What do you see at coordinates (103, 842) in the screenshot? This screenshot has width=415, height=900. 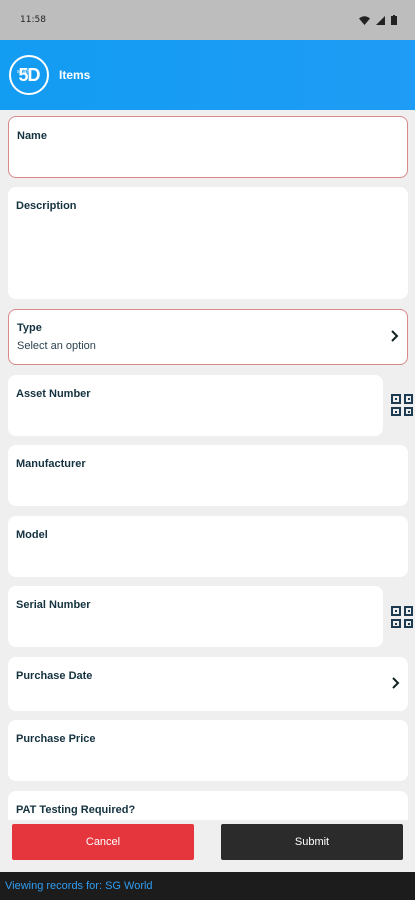 I see `cancel-button: Cancel` at bounding box center [103, 842].